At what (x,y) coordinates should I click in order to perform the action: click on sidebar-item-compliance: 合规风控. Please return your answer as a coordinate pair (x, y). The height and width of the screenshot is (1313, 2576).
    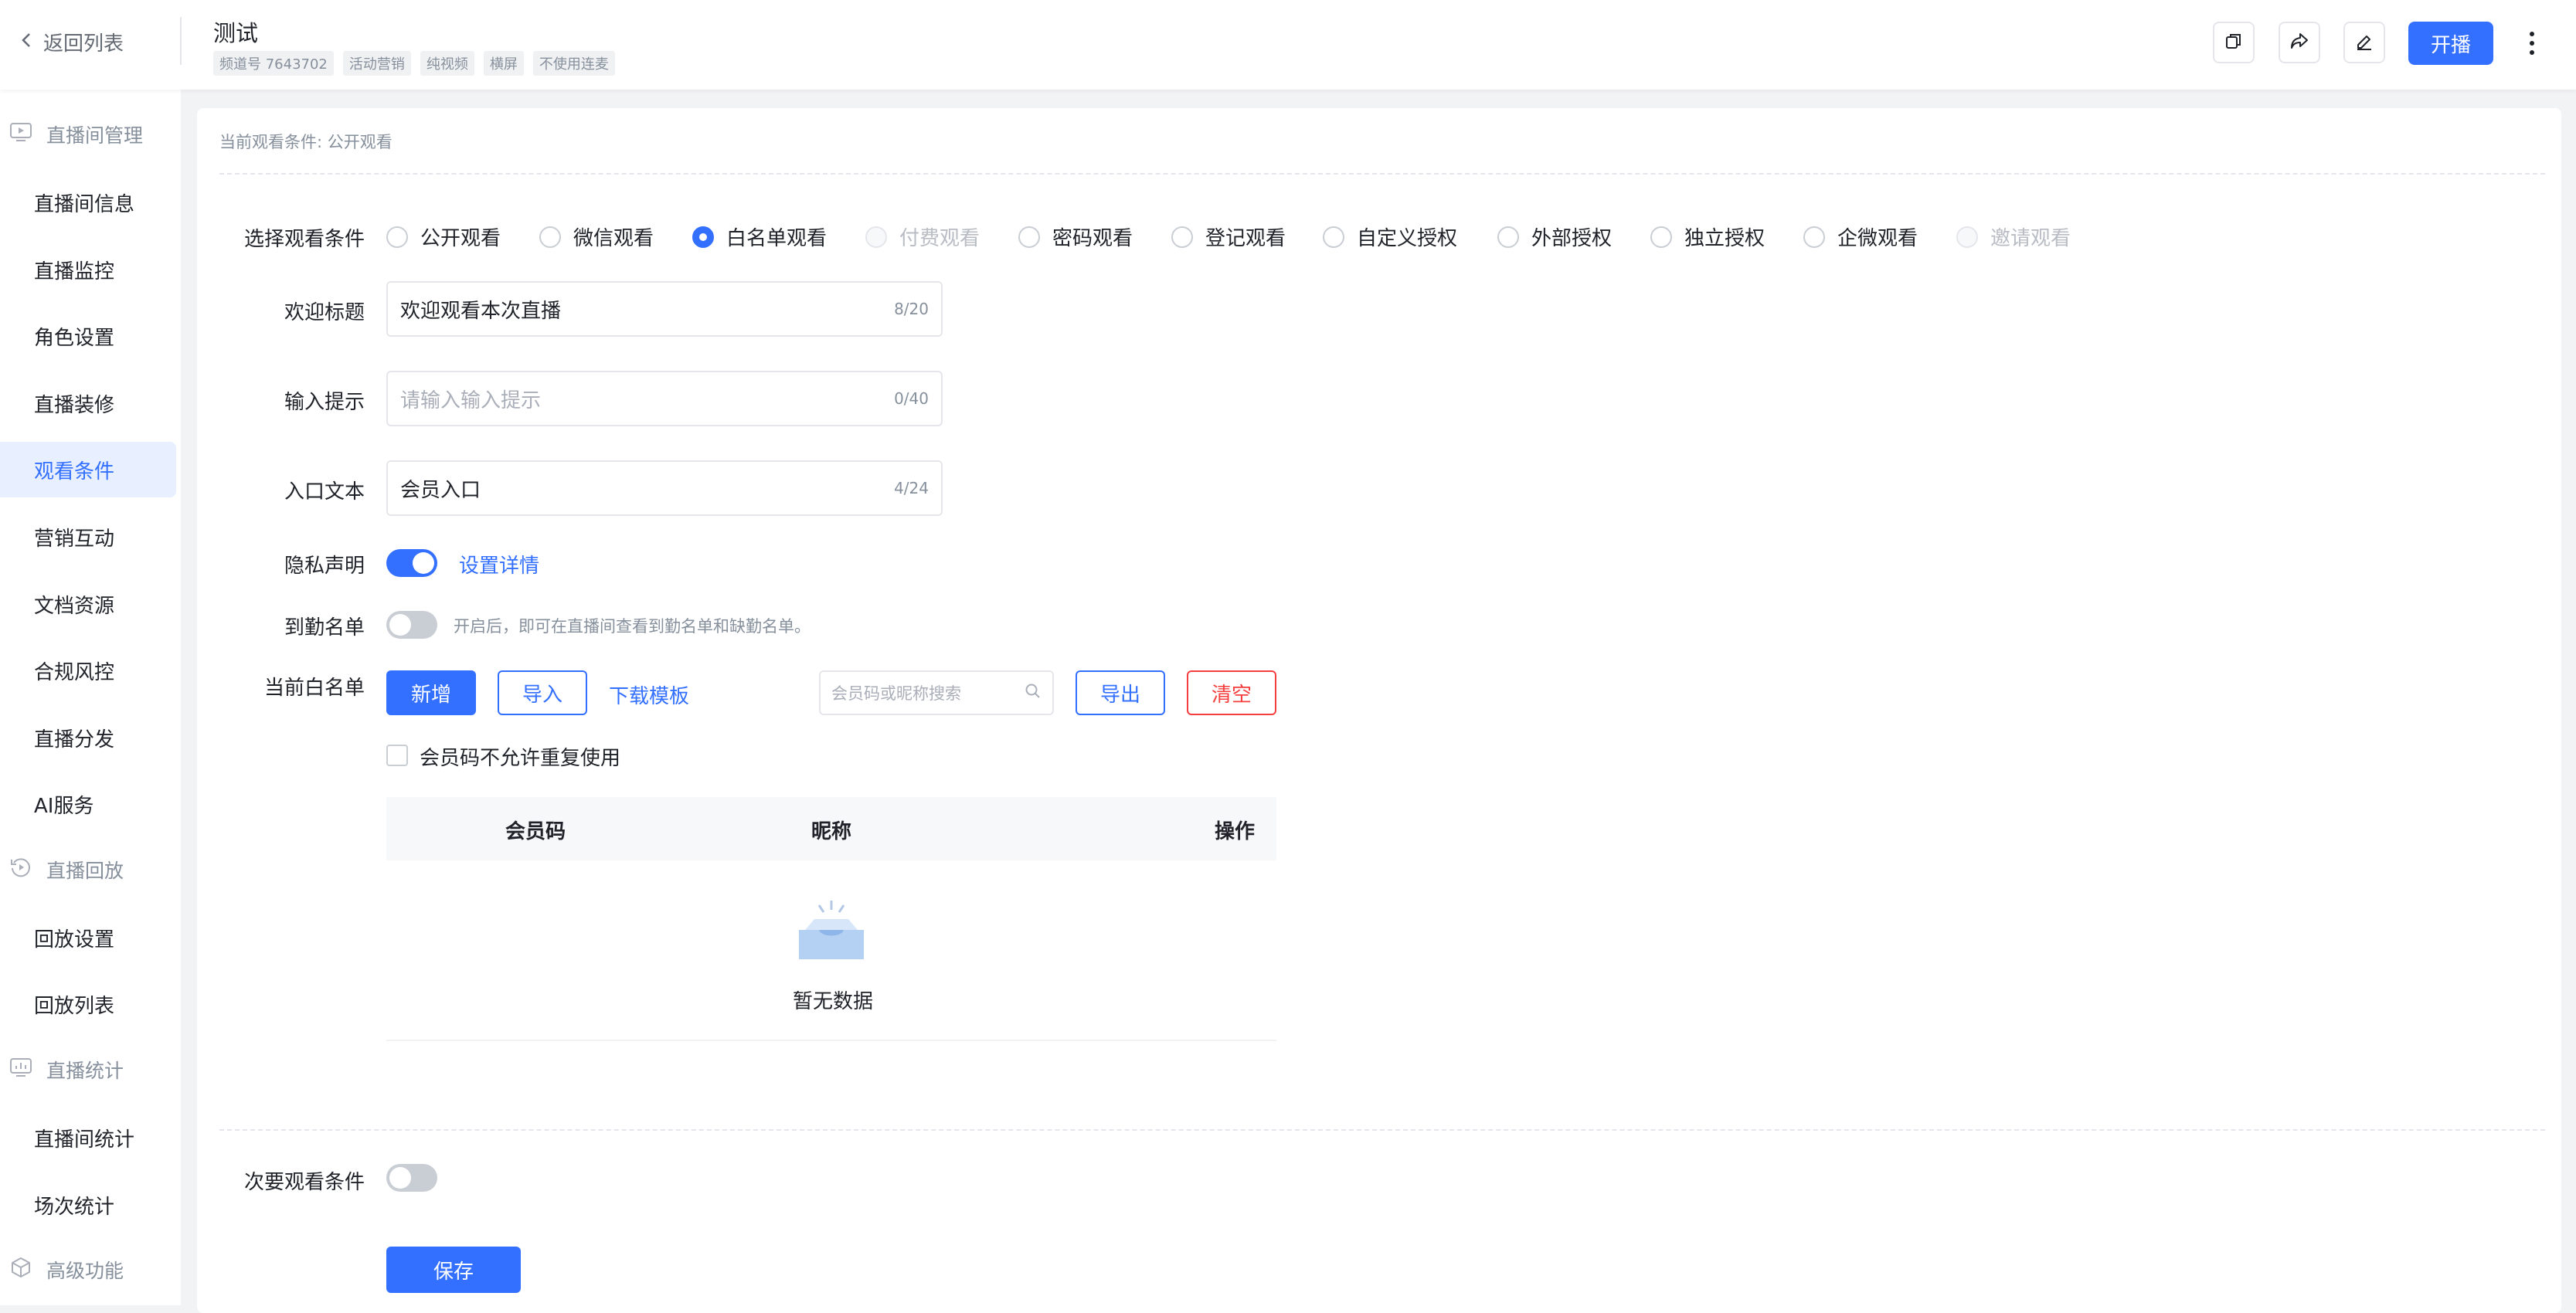
    Looking at the image, I should click on (88, 670).